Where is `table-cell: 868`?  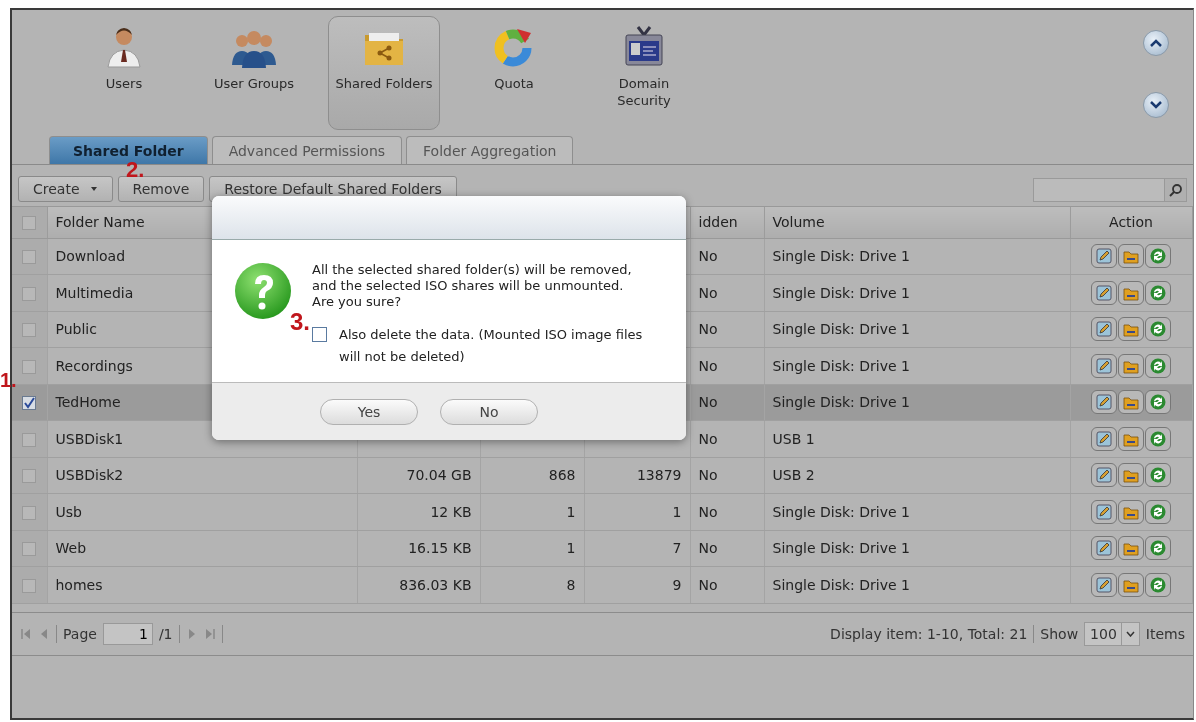 table-cell: 868 is located at coordinates (562, 475).